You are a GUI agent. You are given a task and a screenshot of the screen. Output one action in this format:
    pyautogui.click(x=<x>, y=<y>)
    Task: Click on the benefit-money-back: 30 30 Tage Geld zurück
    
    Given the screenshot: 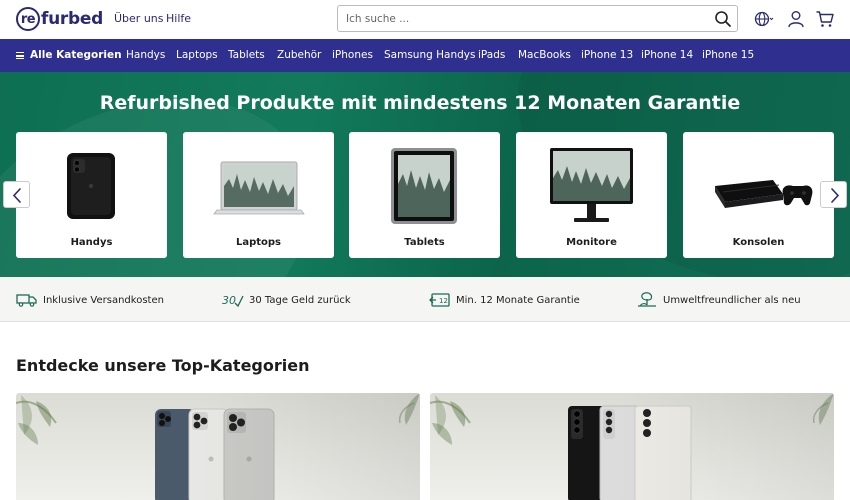 What is the action you would take?
    pyautogui.click(x=286, y=300)
    